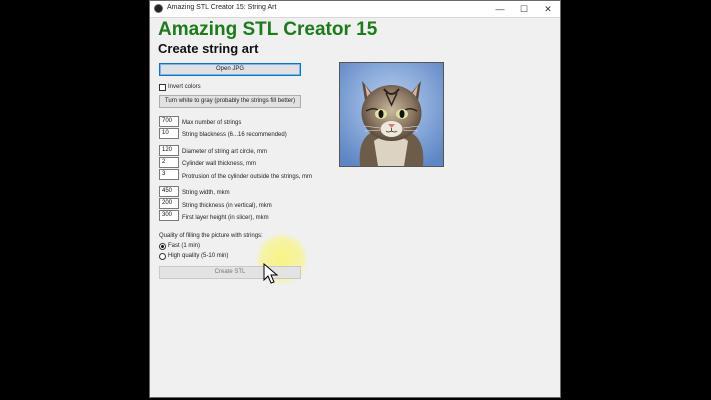  I want to click on app-icon, so click(158, 8).